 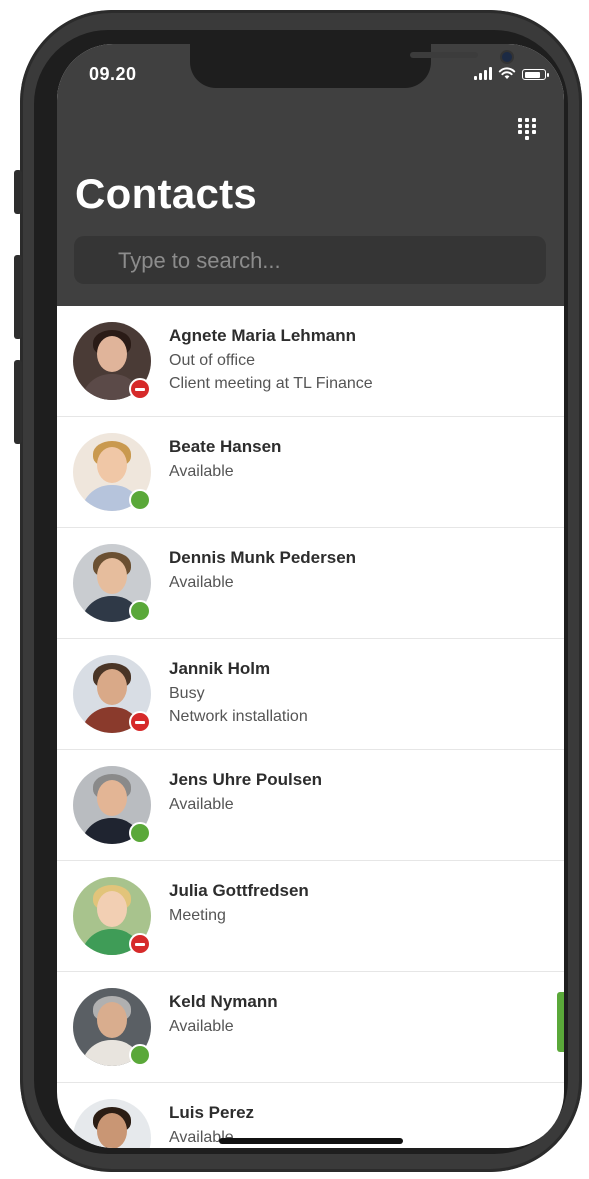 What do you see at coordinates (530, 132) in the screenshot?
I see `dialpad-icon` at bounding box center [530, 132].